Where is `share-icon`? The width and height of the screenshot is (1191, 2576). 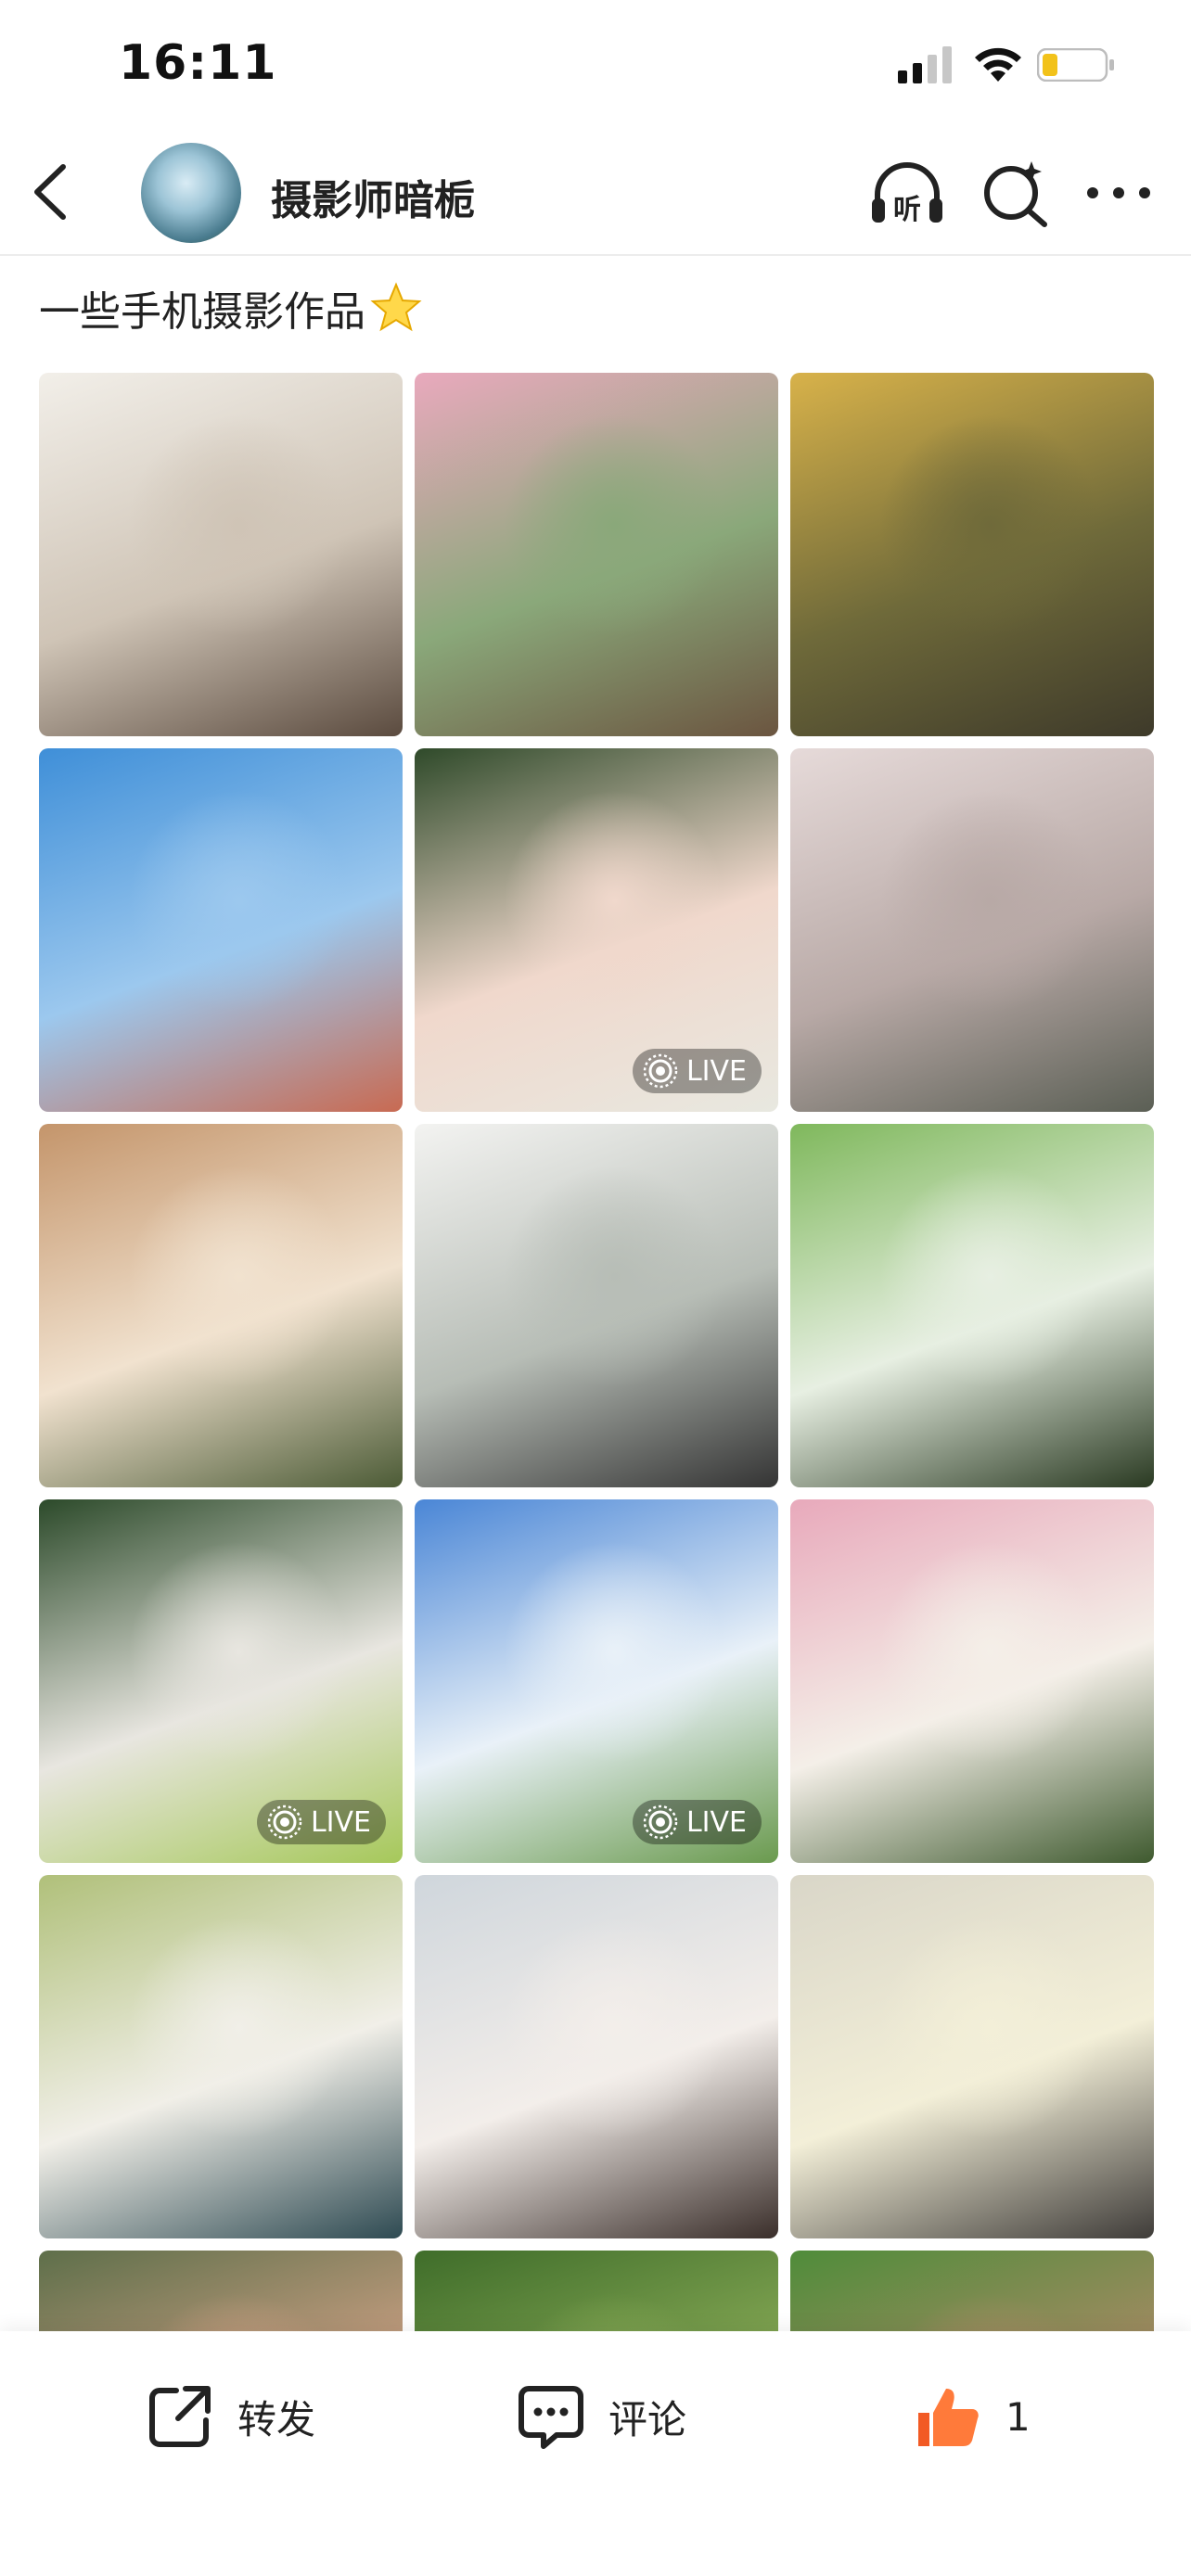 share-icon is located at coordinates (180, 2417).